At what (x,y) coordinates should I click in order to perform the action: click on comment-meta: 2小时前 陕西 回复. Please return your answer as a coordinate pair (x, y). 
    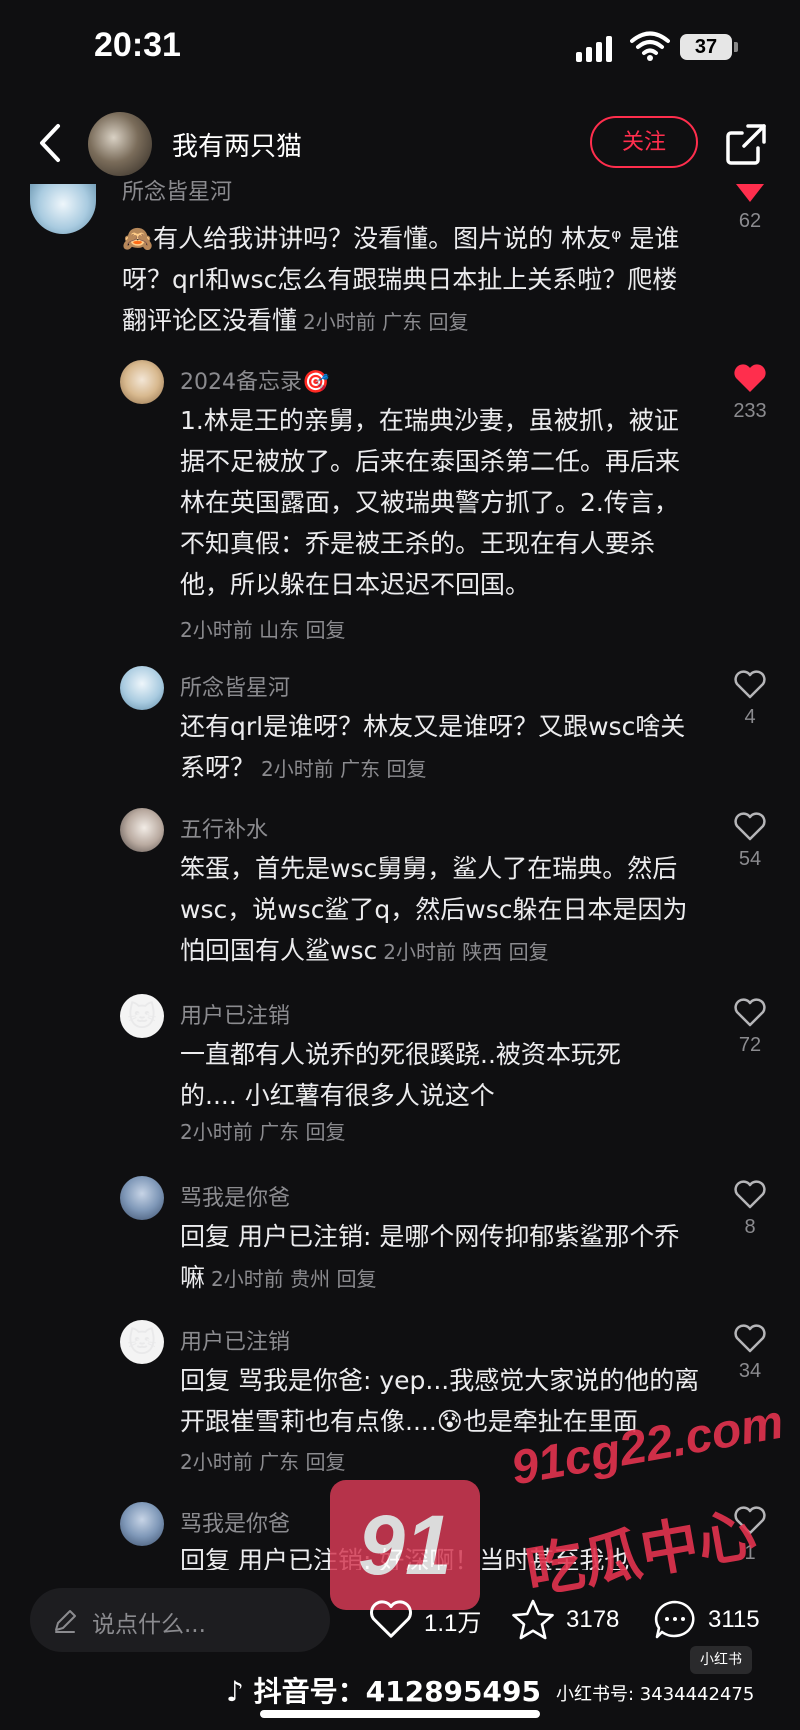
    Looking at the image, I should click on (466, 952).